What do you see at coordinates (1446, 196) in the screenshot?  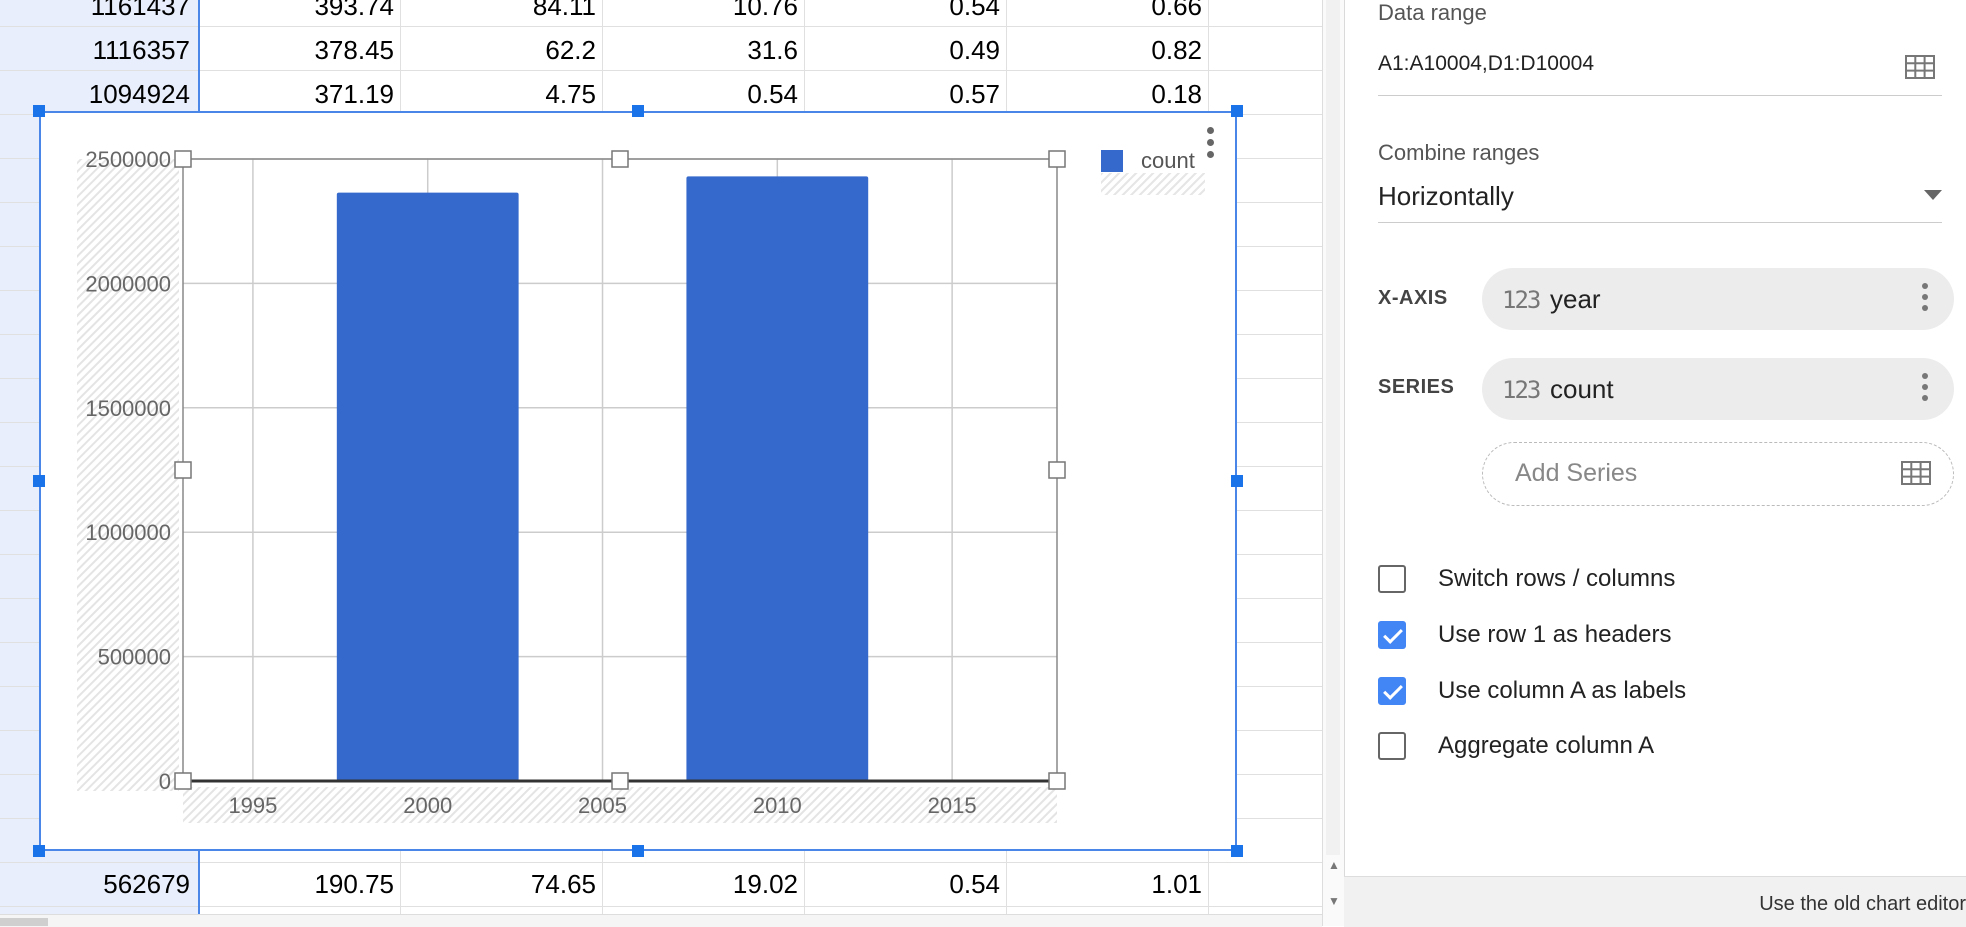 I see `combine-ranges-select: Horizontally` at bounding box center [1446, 196].